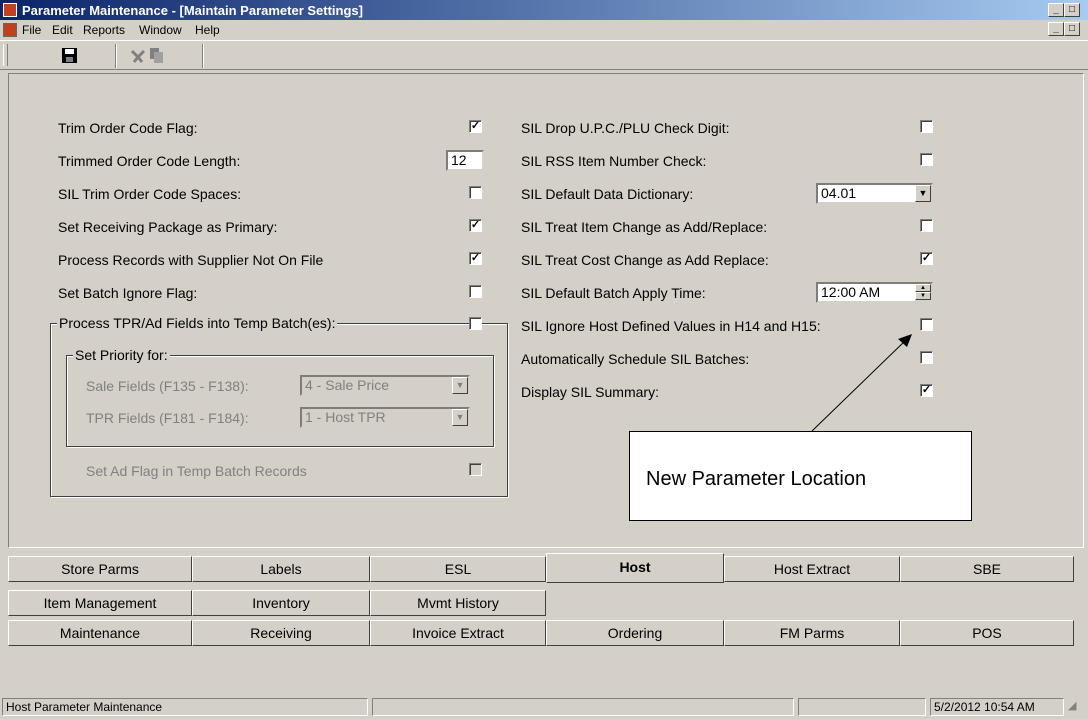 The width and height of the screenshot is (1088, 719). What do you see at coordinates (100, 633) in the screenshot?
I see `tab-maintenance: Maintenance` at bounding box center [100, 633].